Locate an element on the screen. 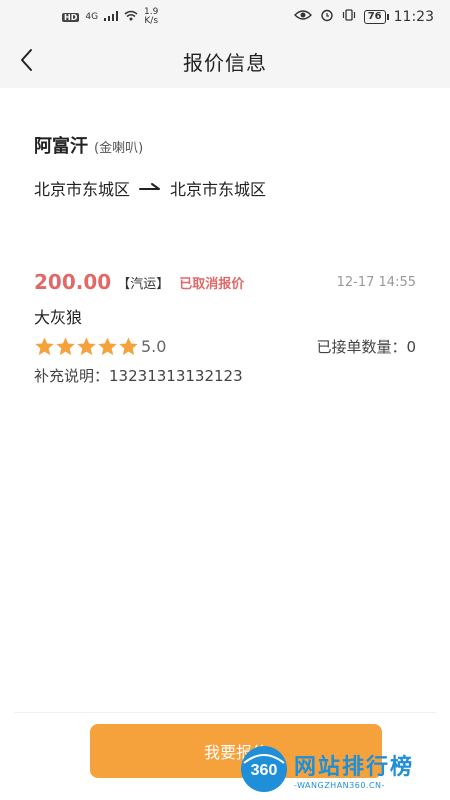  alarm-icon is located at coordinates (327, 17).